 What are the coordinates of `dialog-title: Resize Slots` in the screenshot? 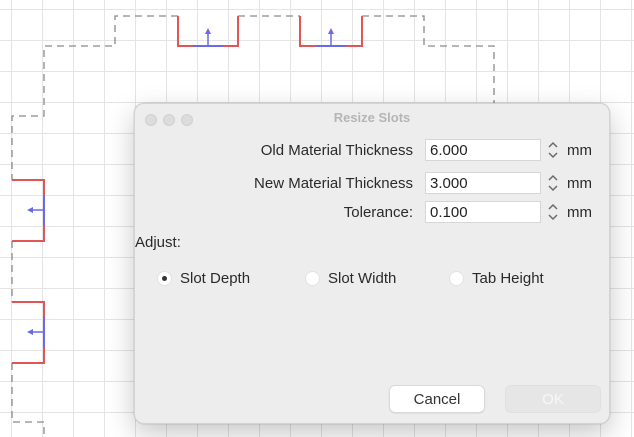 It's located at (372, 117).